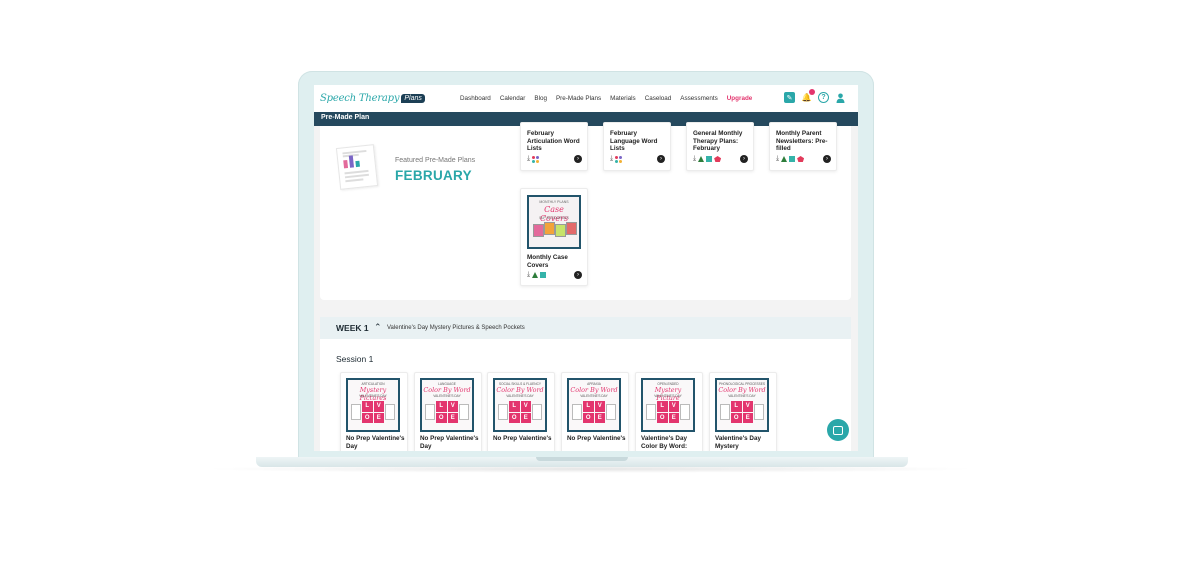 This screenshot has height=563, width=1200. Describe the element at coordinates (823, 97) in the screenshot. I see `help-icon: ?` at that location.